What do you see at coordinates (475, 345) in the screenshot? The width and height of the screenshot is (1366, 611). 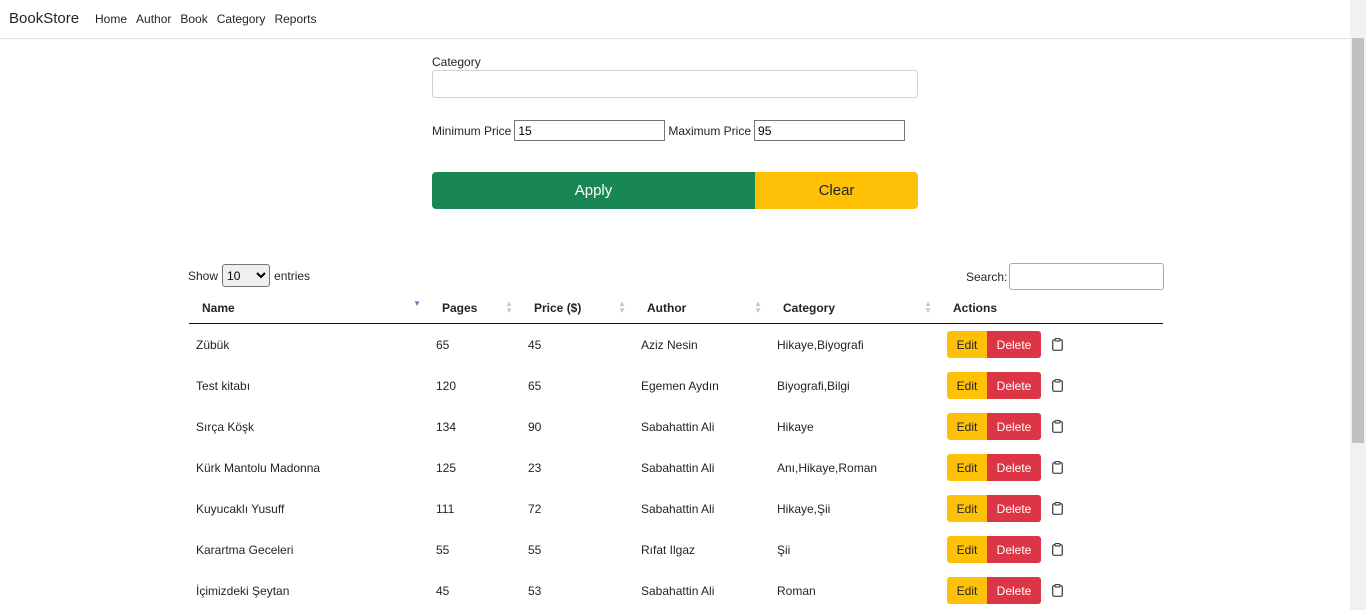 I see `pages-cell: 65` at bounding box center [475, 345].